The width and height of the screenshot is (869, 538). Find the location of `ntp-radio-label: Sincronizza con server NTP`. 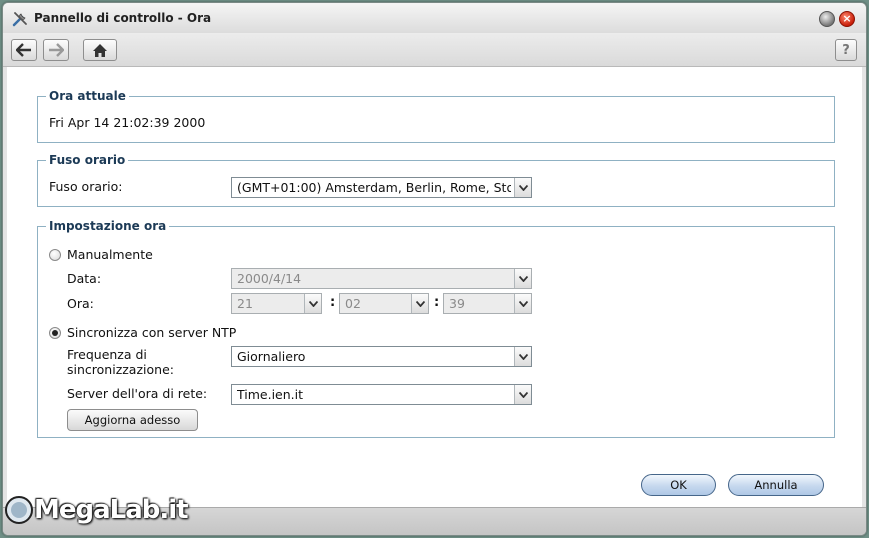

ntp-radio-label: Sincronizza con server NTP is located at coordinates (151, 332).